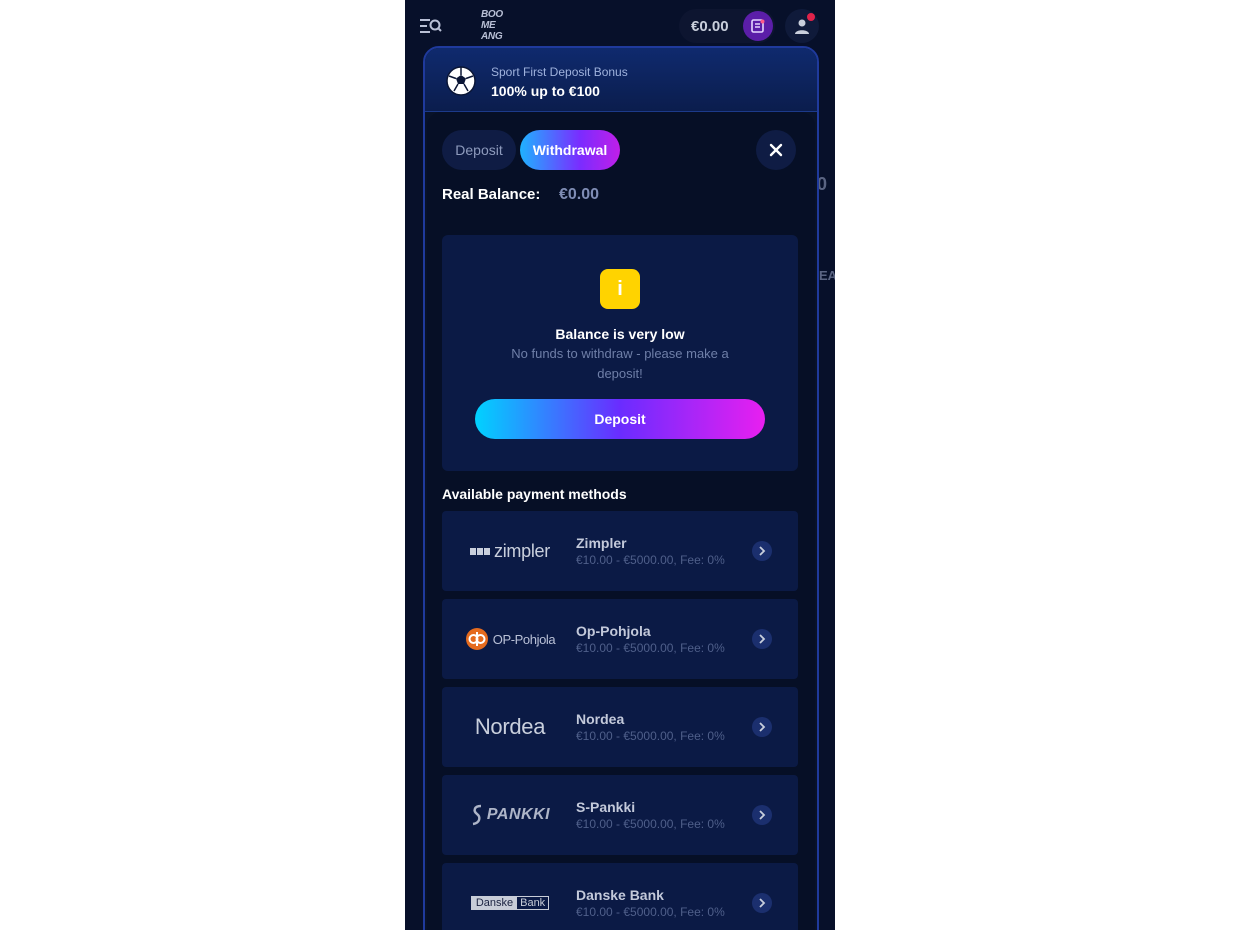  Describe the element at coordinates (827, 275) in the screenshot. I see `background-content: EA` at that location.